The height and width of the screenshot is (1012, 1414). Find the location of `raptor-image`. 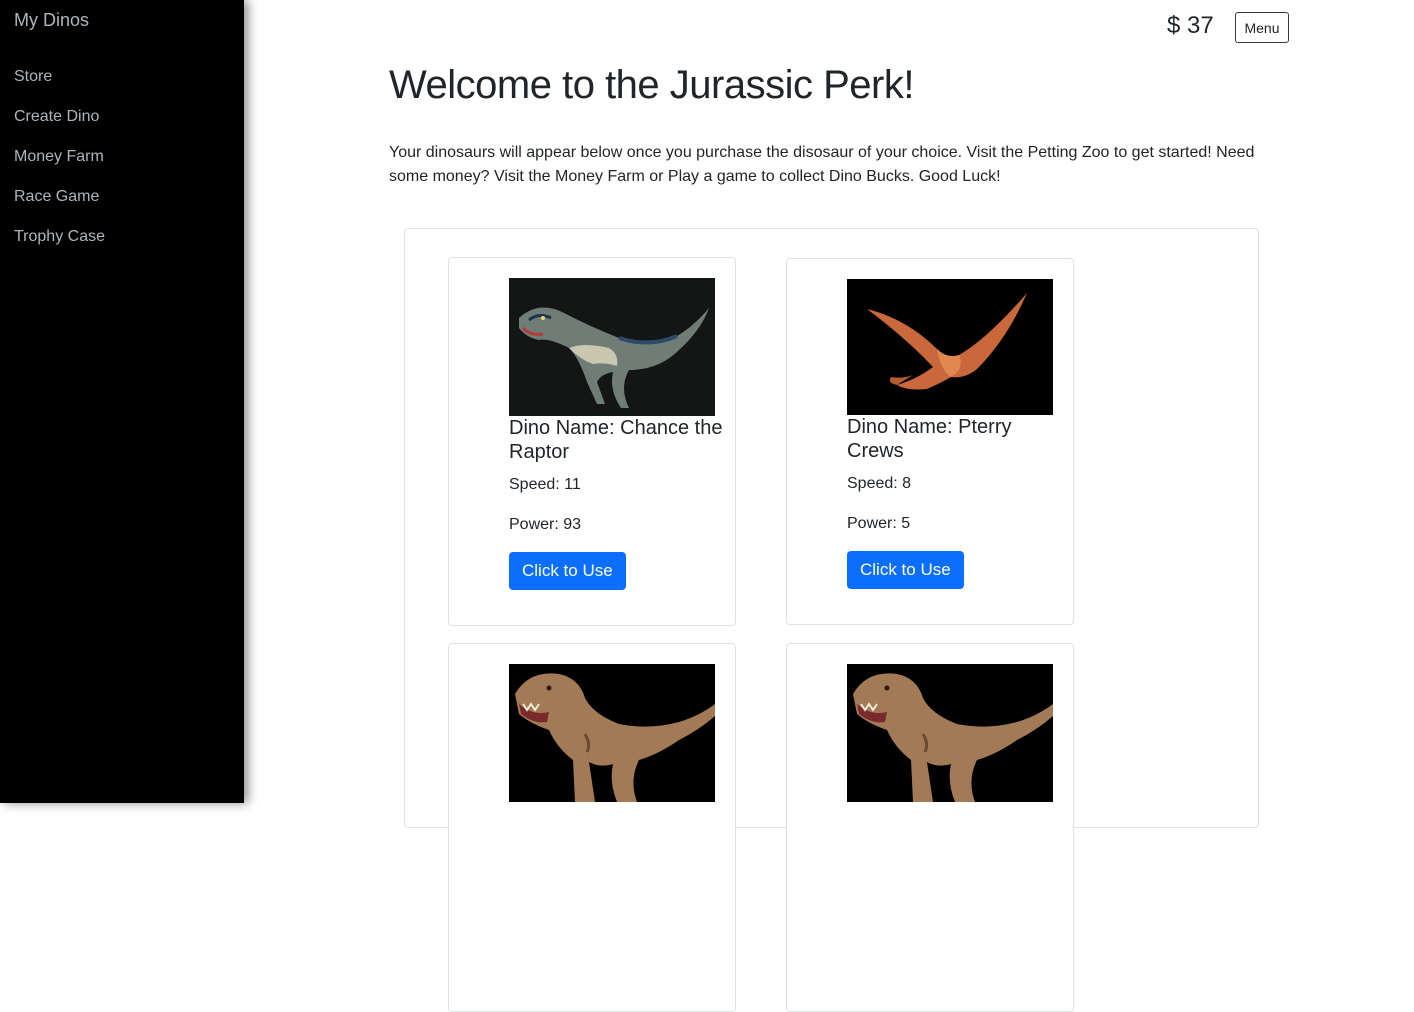

raptor-image is located at coordinates (612, 347).